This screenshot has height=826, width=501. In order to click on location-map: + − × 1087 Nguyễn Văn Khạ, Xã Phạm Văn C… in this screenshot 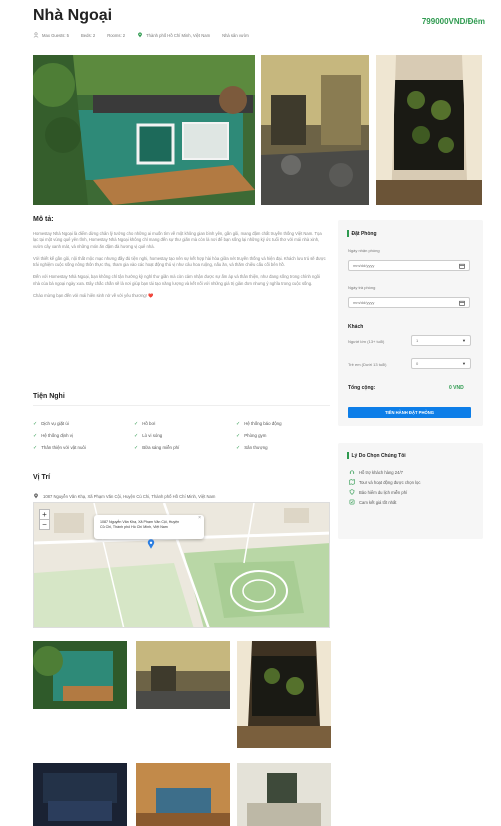, I will do `click(181, 565)`.